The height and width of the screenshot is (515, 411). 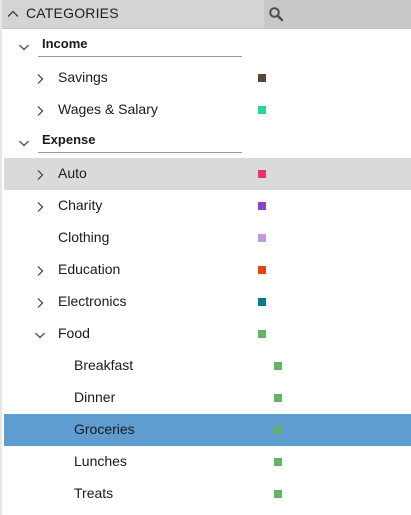 What do you see at coordinates (207, 302) in the screenshot?
I see `tree-item-electronics: Electronics` at bounding box center [207, 302].